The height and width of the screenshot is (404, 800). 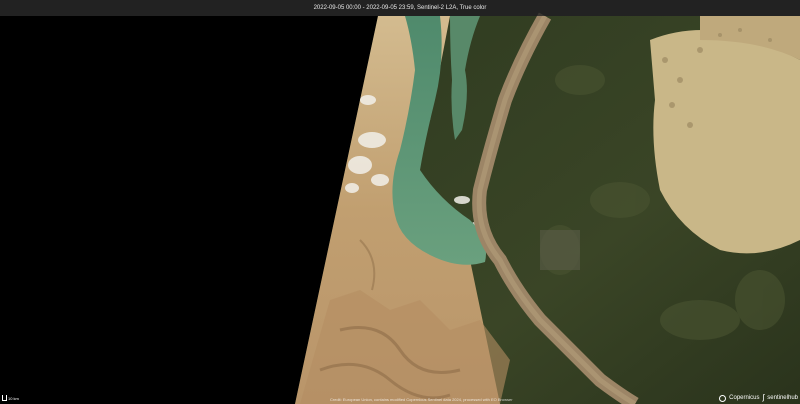 What do you see at coordinates (744, 398) in the screenshot?
I see `copernicus-logo-label: Copernicus` at bounding box center [744, 398].